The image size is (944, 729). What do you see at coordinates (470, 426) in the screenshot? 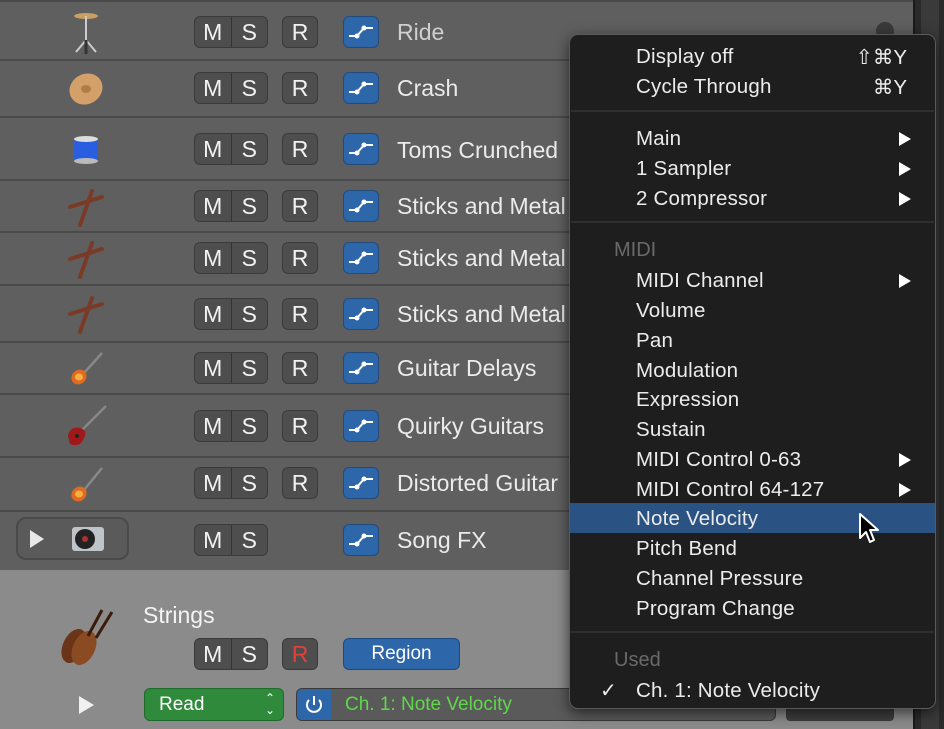
I see `track-name: Quirky Guitars` at bounding box center [470, 426].